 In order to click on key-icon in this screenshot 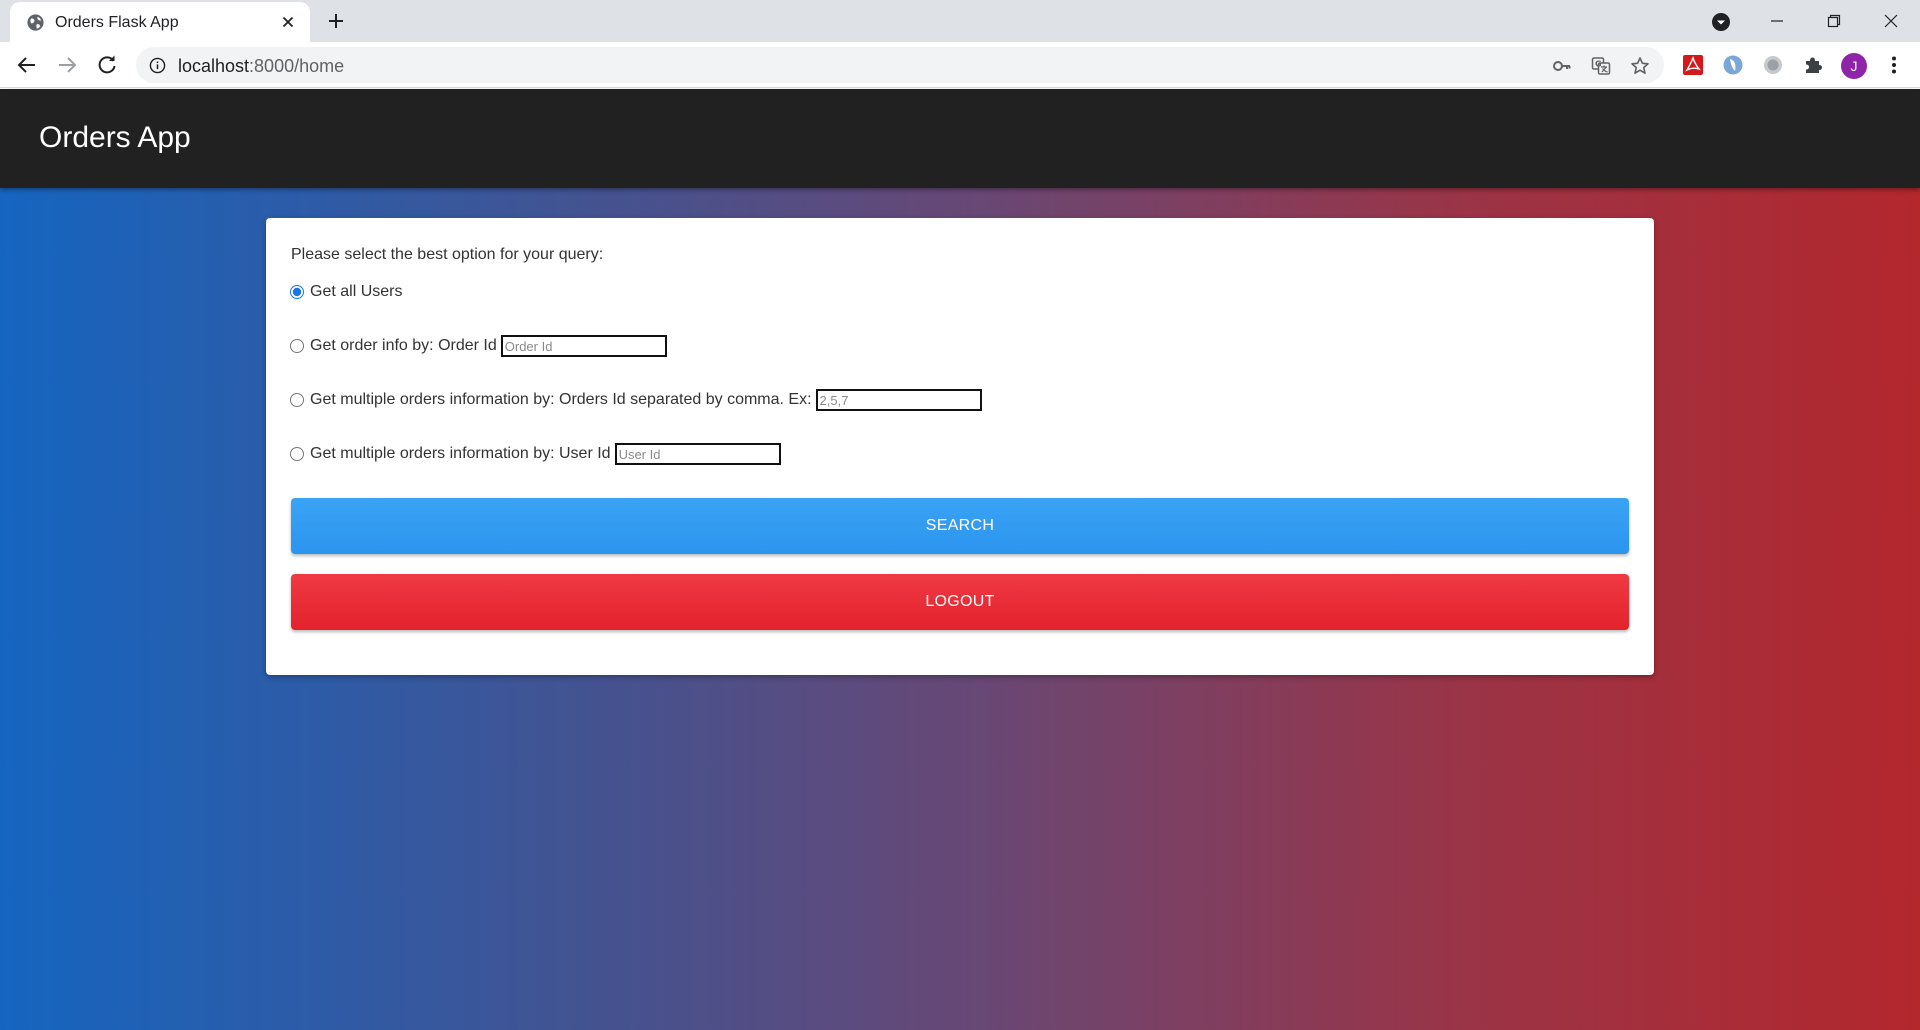, I will do `click(1562, 66)`.